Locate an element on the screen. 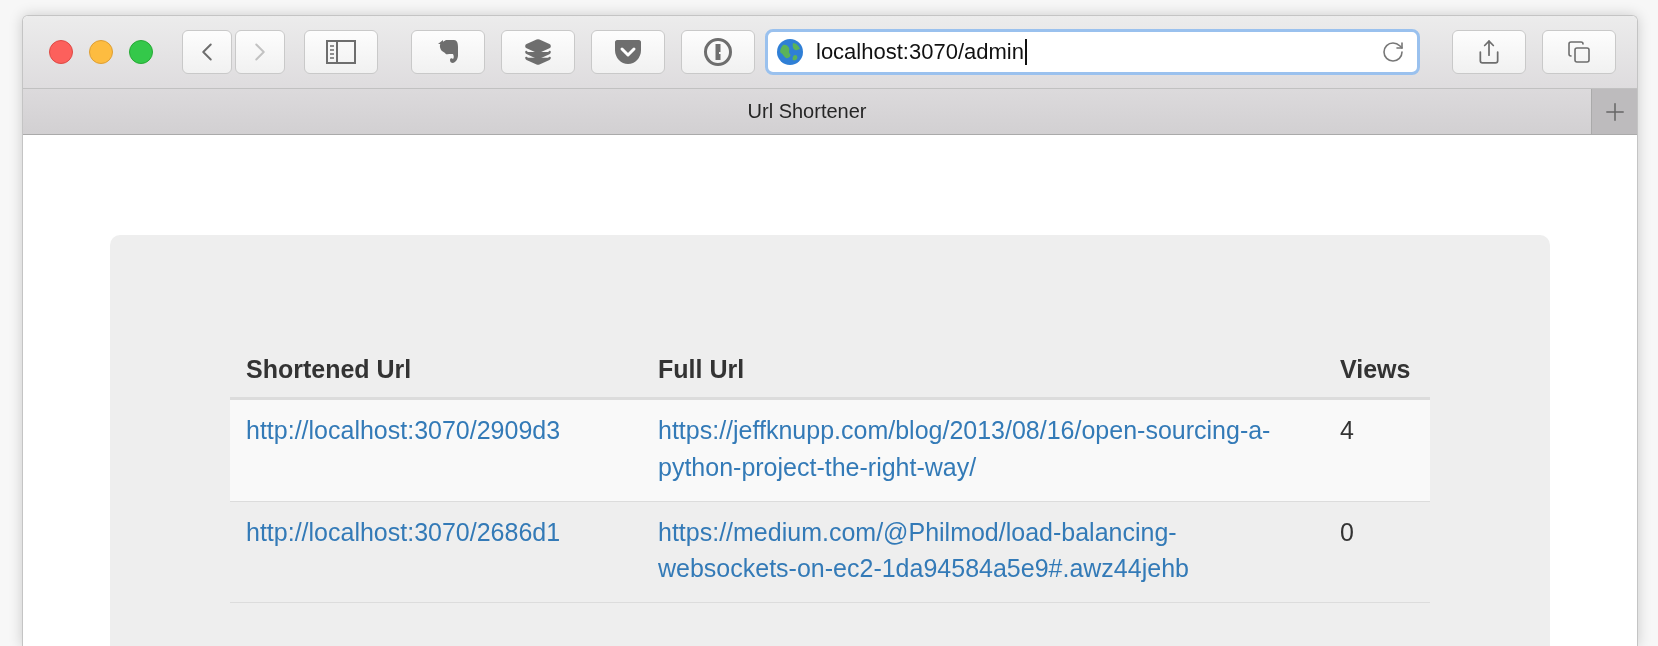 This screenshot has height=646, width=1658. new-tab-button is located at coordinates (1614, 111).